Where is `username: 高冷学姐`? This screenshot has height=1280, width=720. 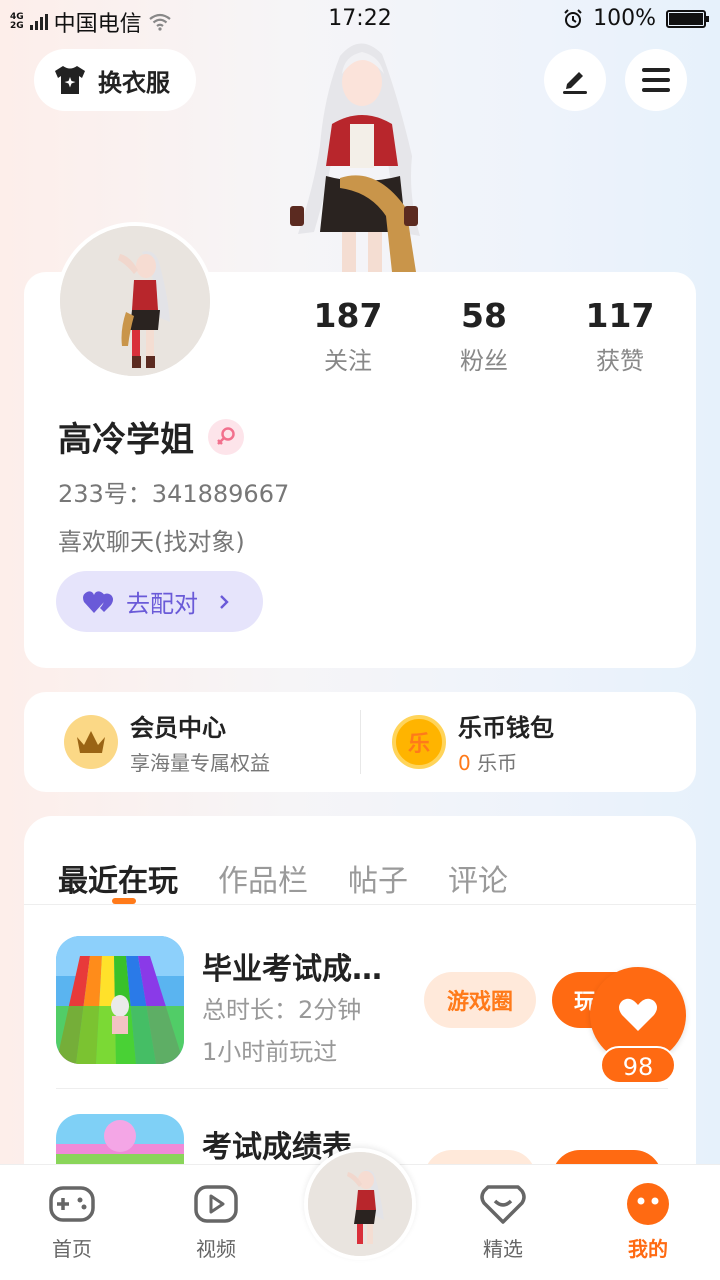
username: 高冷学姐 is located at coordinates (126, 440).